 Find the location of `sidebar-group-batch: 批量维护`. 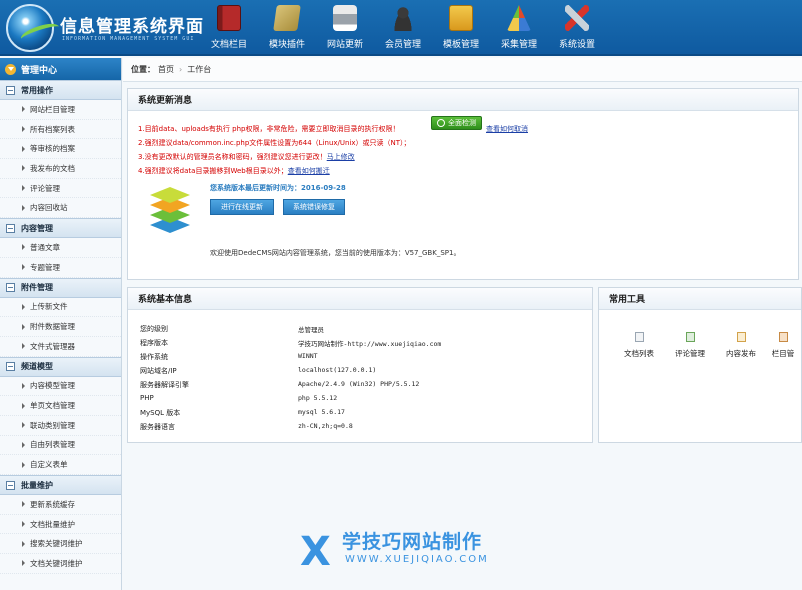

sidebar-group-batch: 批量维护 is located at coordinates (60, 485).